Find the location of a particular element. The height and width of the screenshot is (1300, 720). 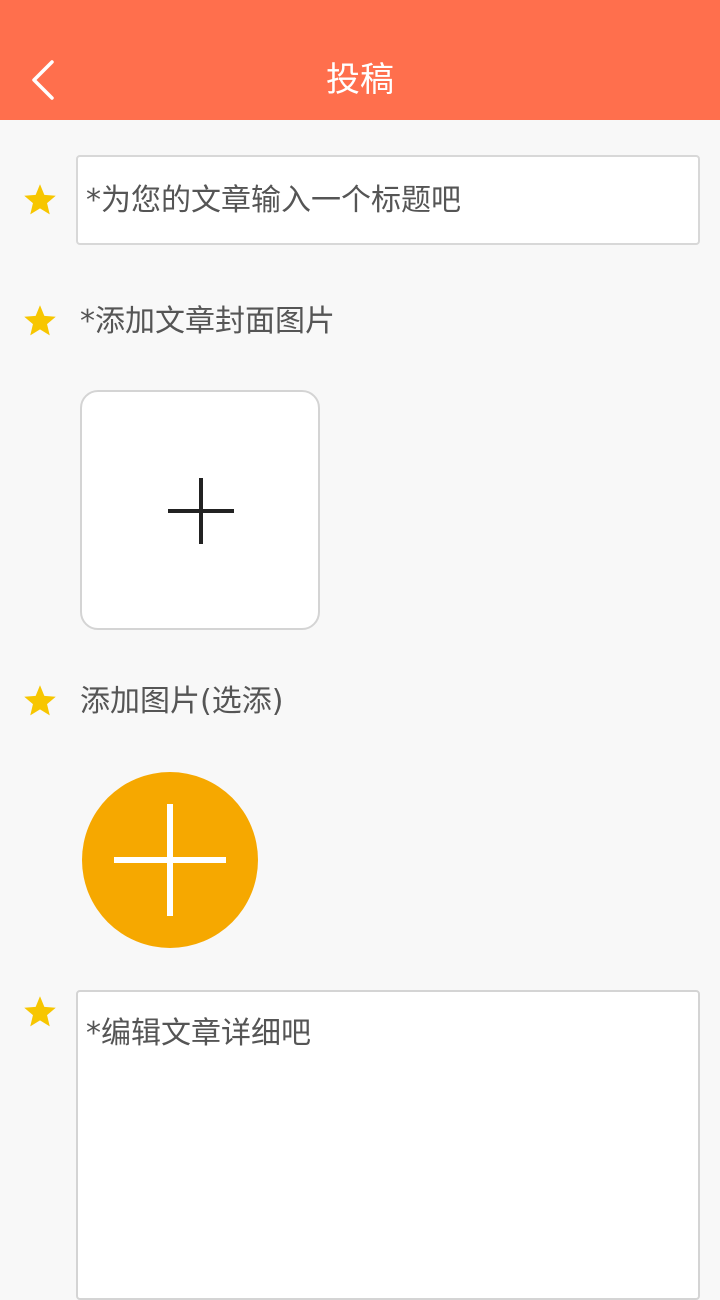

app-header: 投稿 is located at coordinates (360, 60).